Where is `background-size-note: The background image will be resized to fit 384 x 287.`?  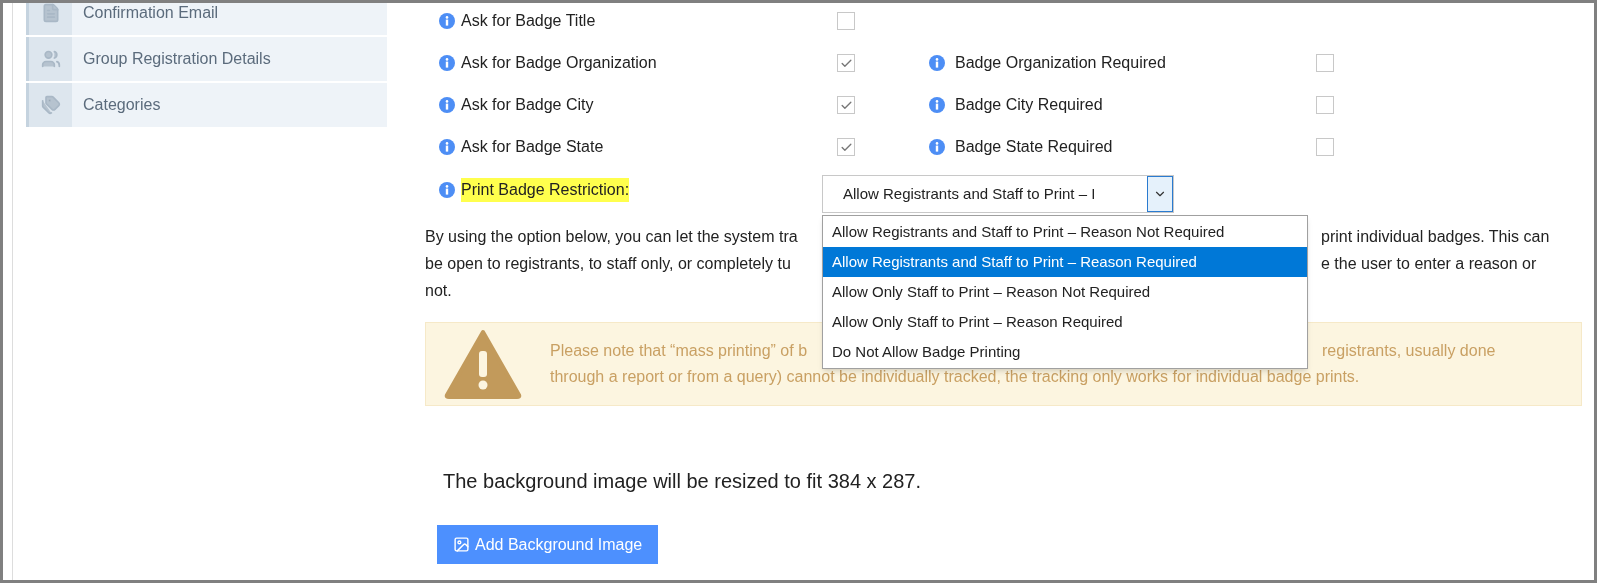
background-size-note: The background image will be resized to fit 384 x 287. is located at coordinates (683, 481).